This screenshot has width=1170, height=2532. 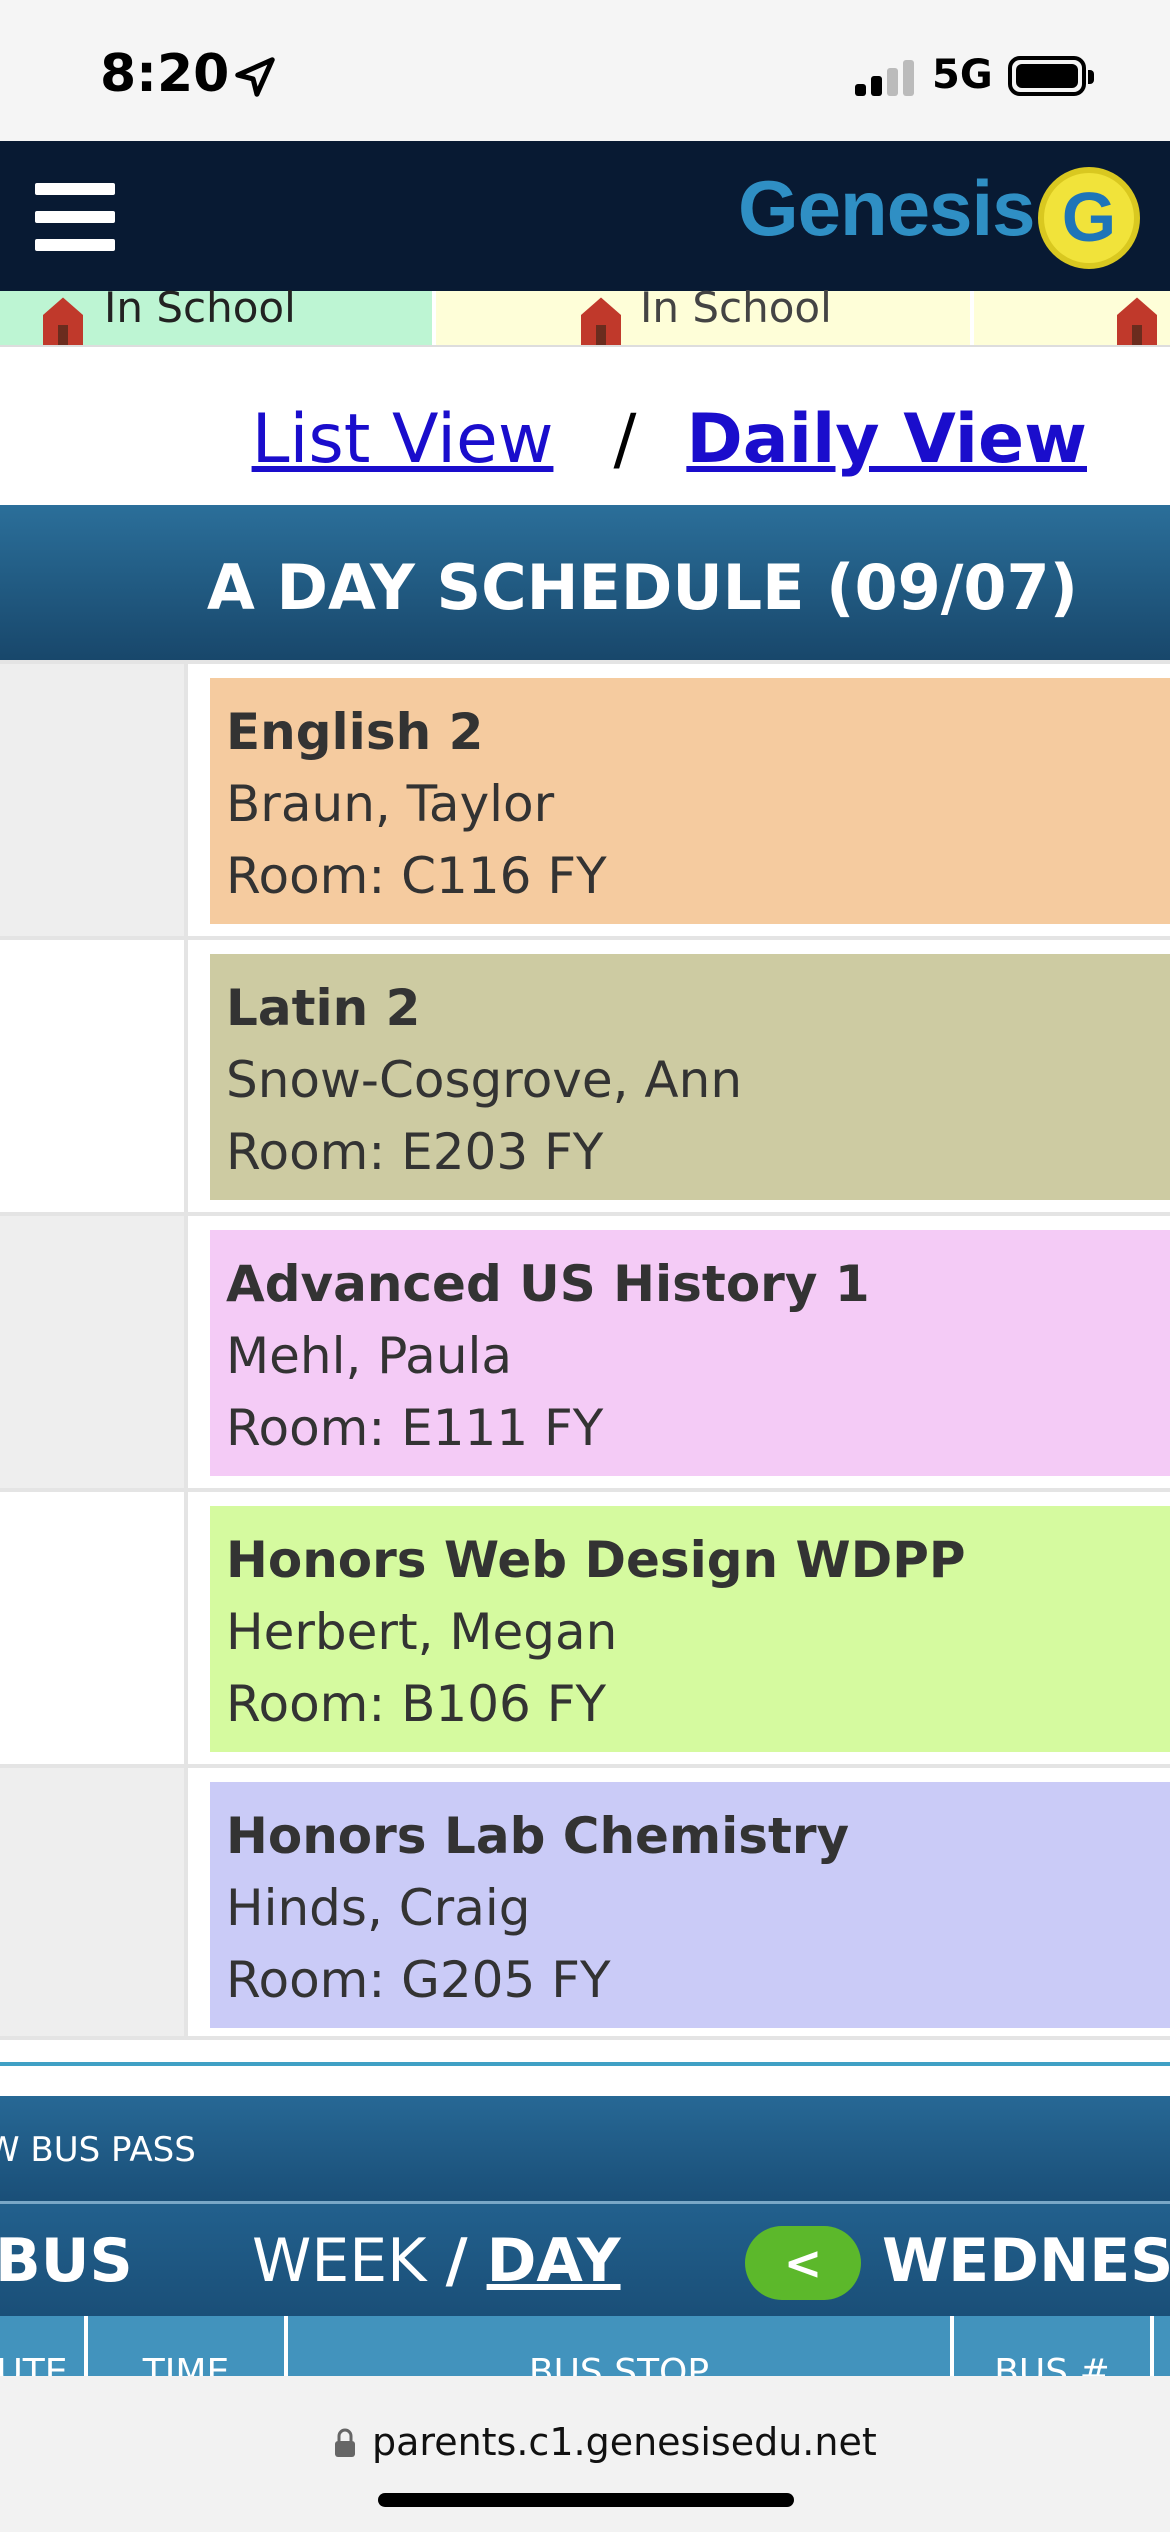 I want to click on class-teacher: Mehl, Paula, so click(x=369, y=1356).